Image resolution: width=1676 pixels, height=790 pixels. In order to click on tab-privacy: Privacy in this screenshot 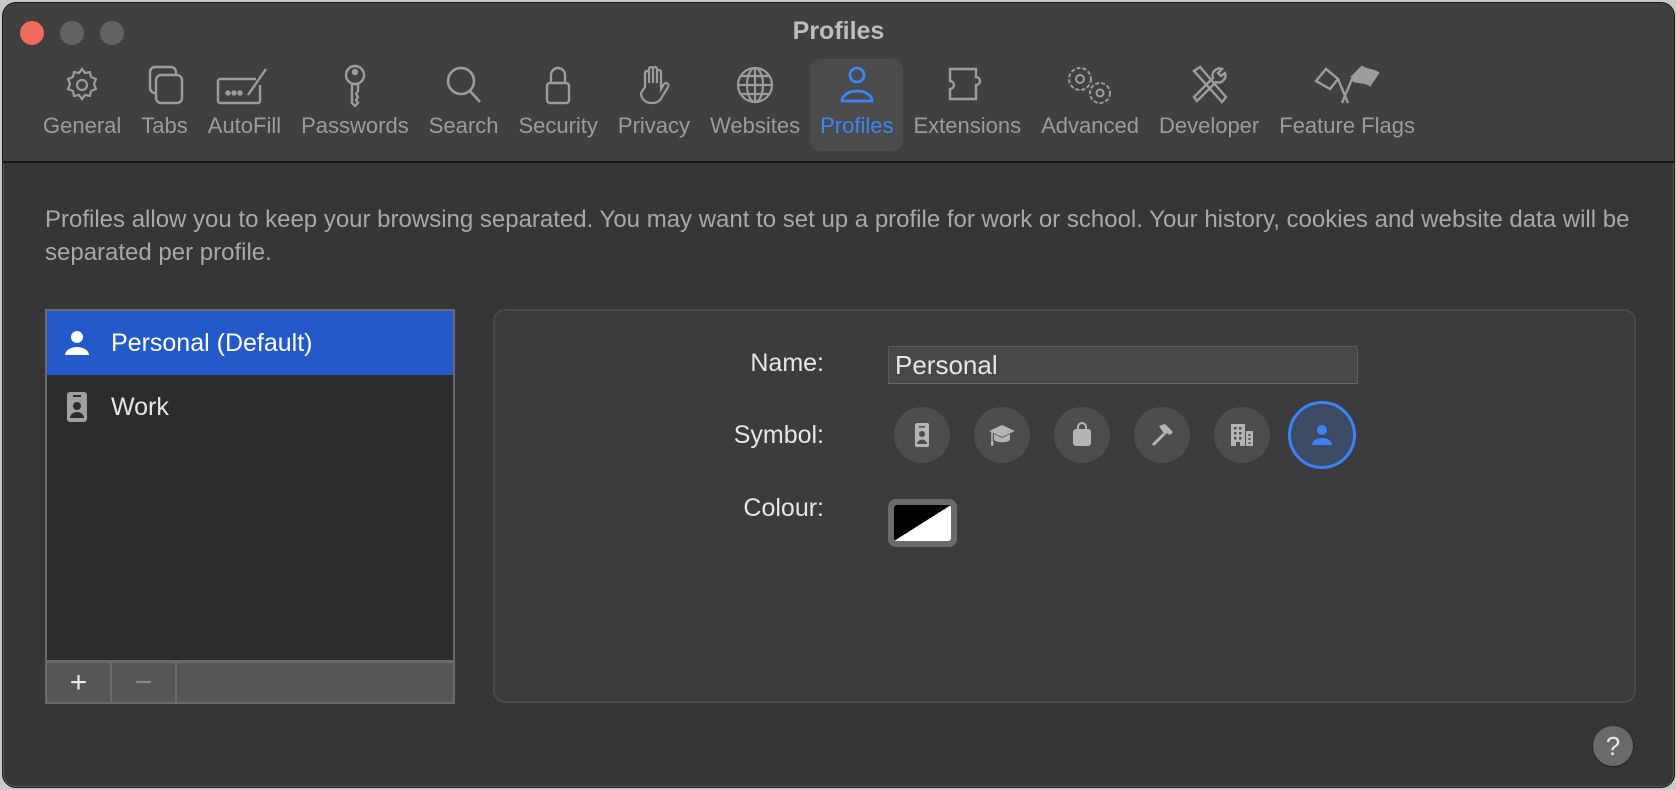, I will do `click(654, 105)`.